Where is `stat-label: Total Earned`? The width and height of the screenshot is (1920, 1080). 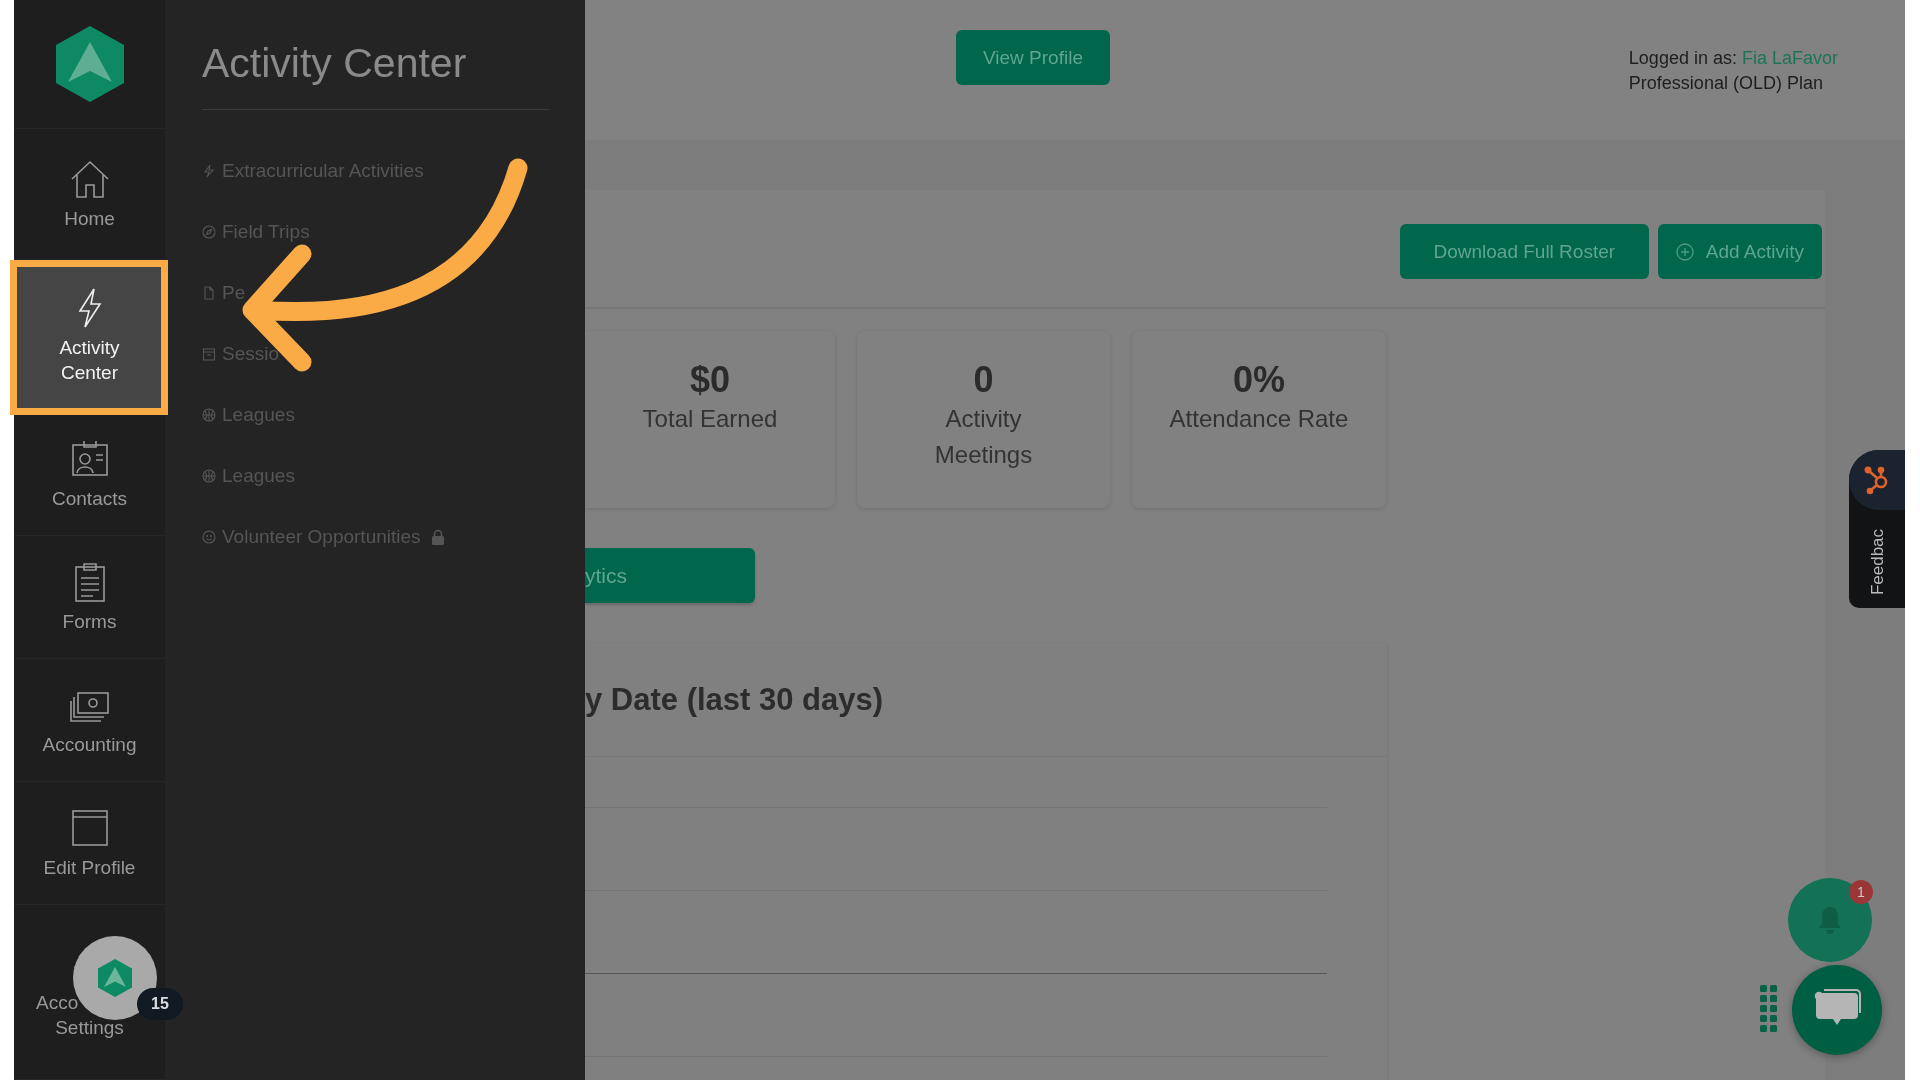
stat-label: Total Earned is located at coordinates (710, 419).